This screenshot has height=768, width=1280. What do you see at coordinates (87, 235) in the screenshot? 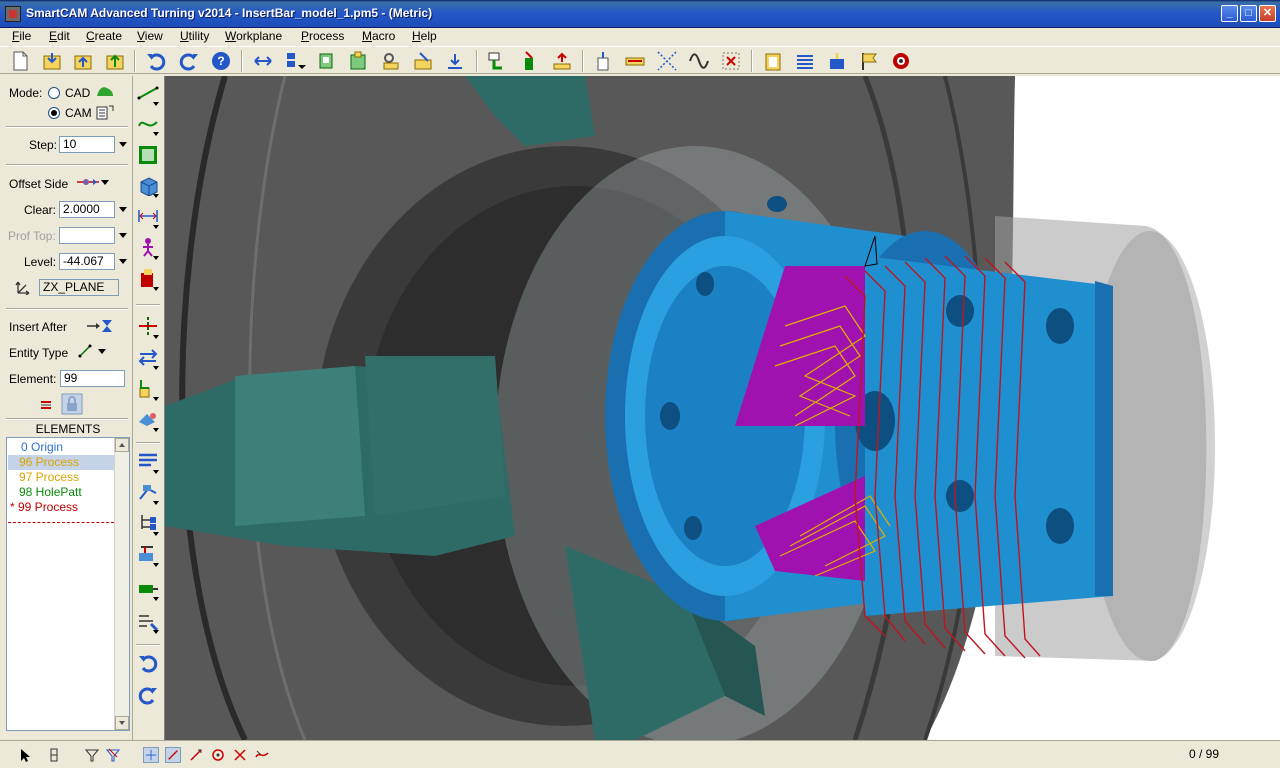
I see `prof-top-field` at bounding box center [87, 235].